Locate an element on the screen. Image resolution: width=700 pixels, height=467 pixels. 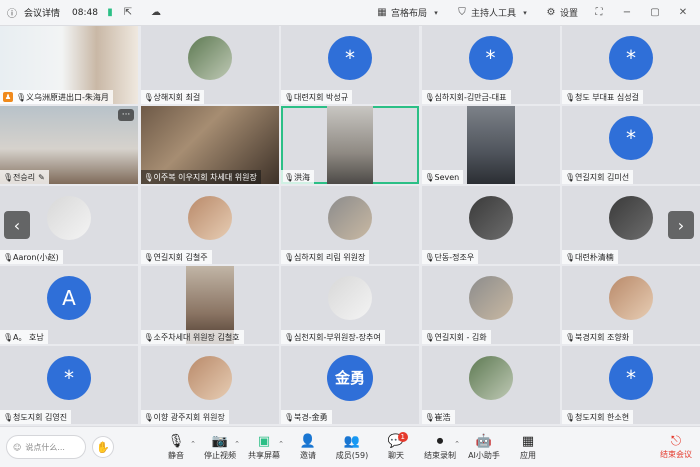
participant-tile: 🎙 소주차세대 위원장 김철호 is located at coordinates (209, 305).